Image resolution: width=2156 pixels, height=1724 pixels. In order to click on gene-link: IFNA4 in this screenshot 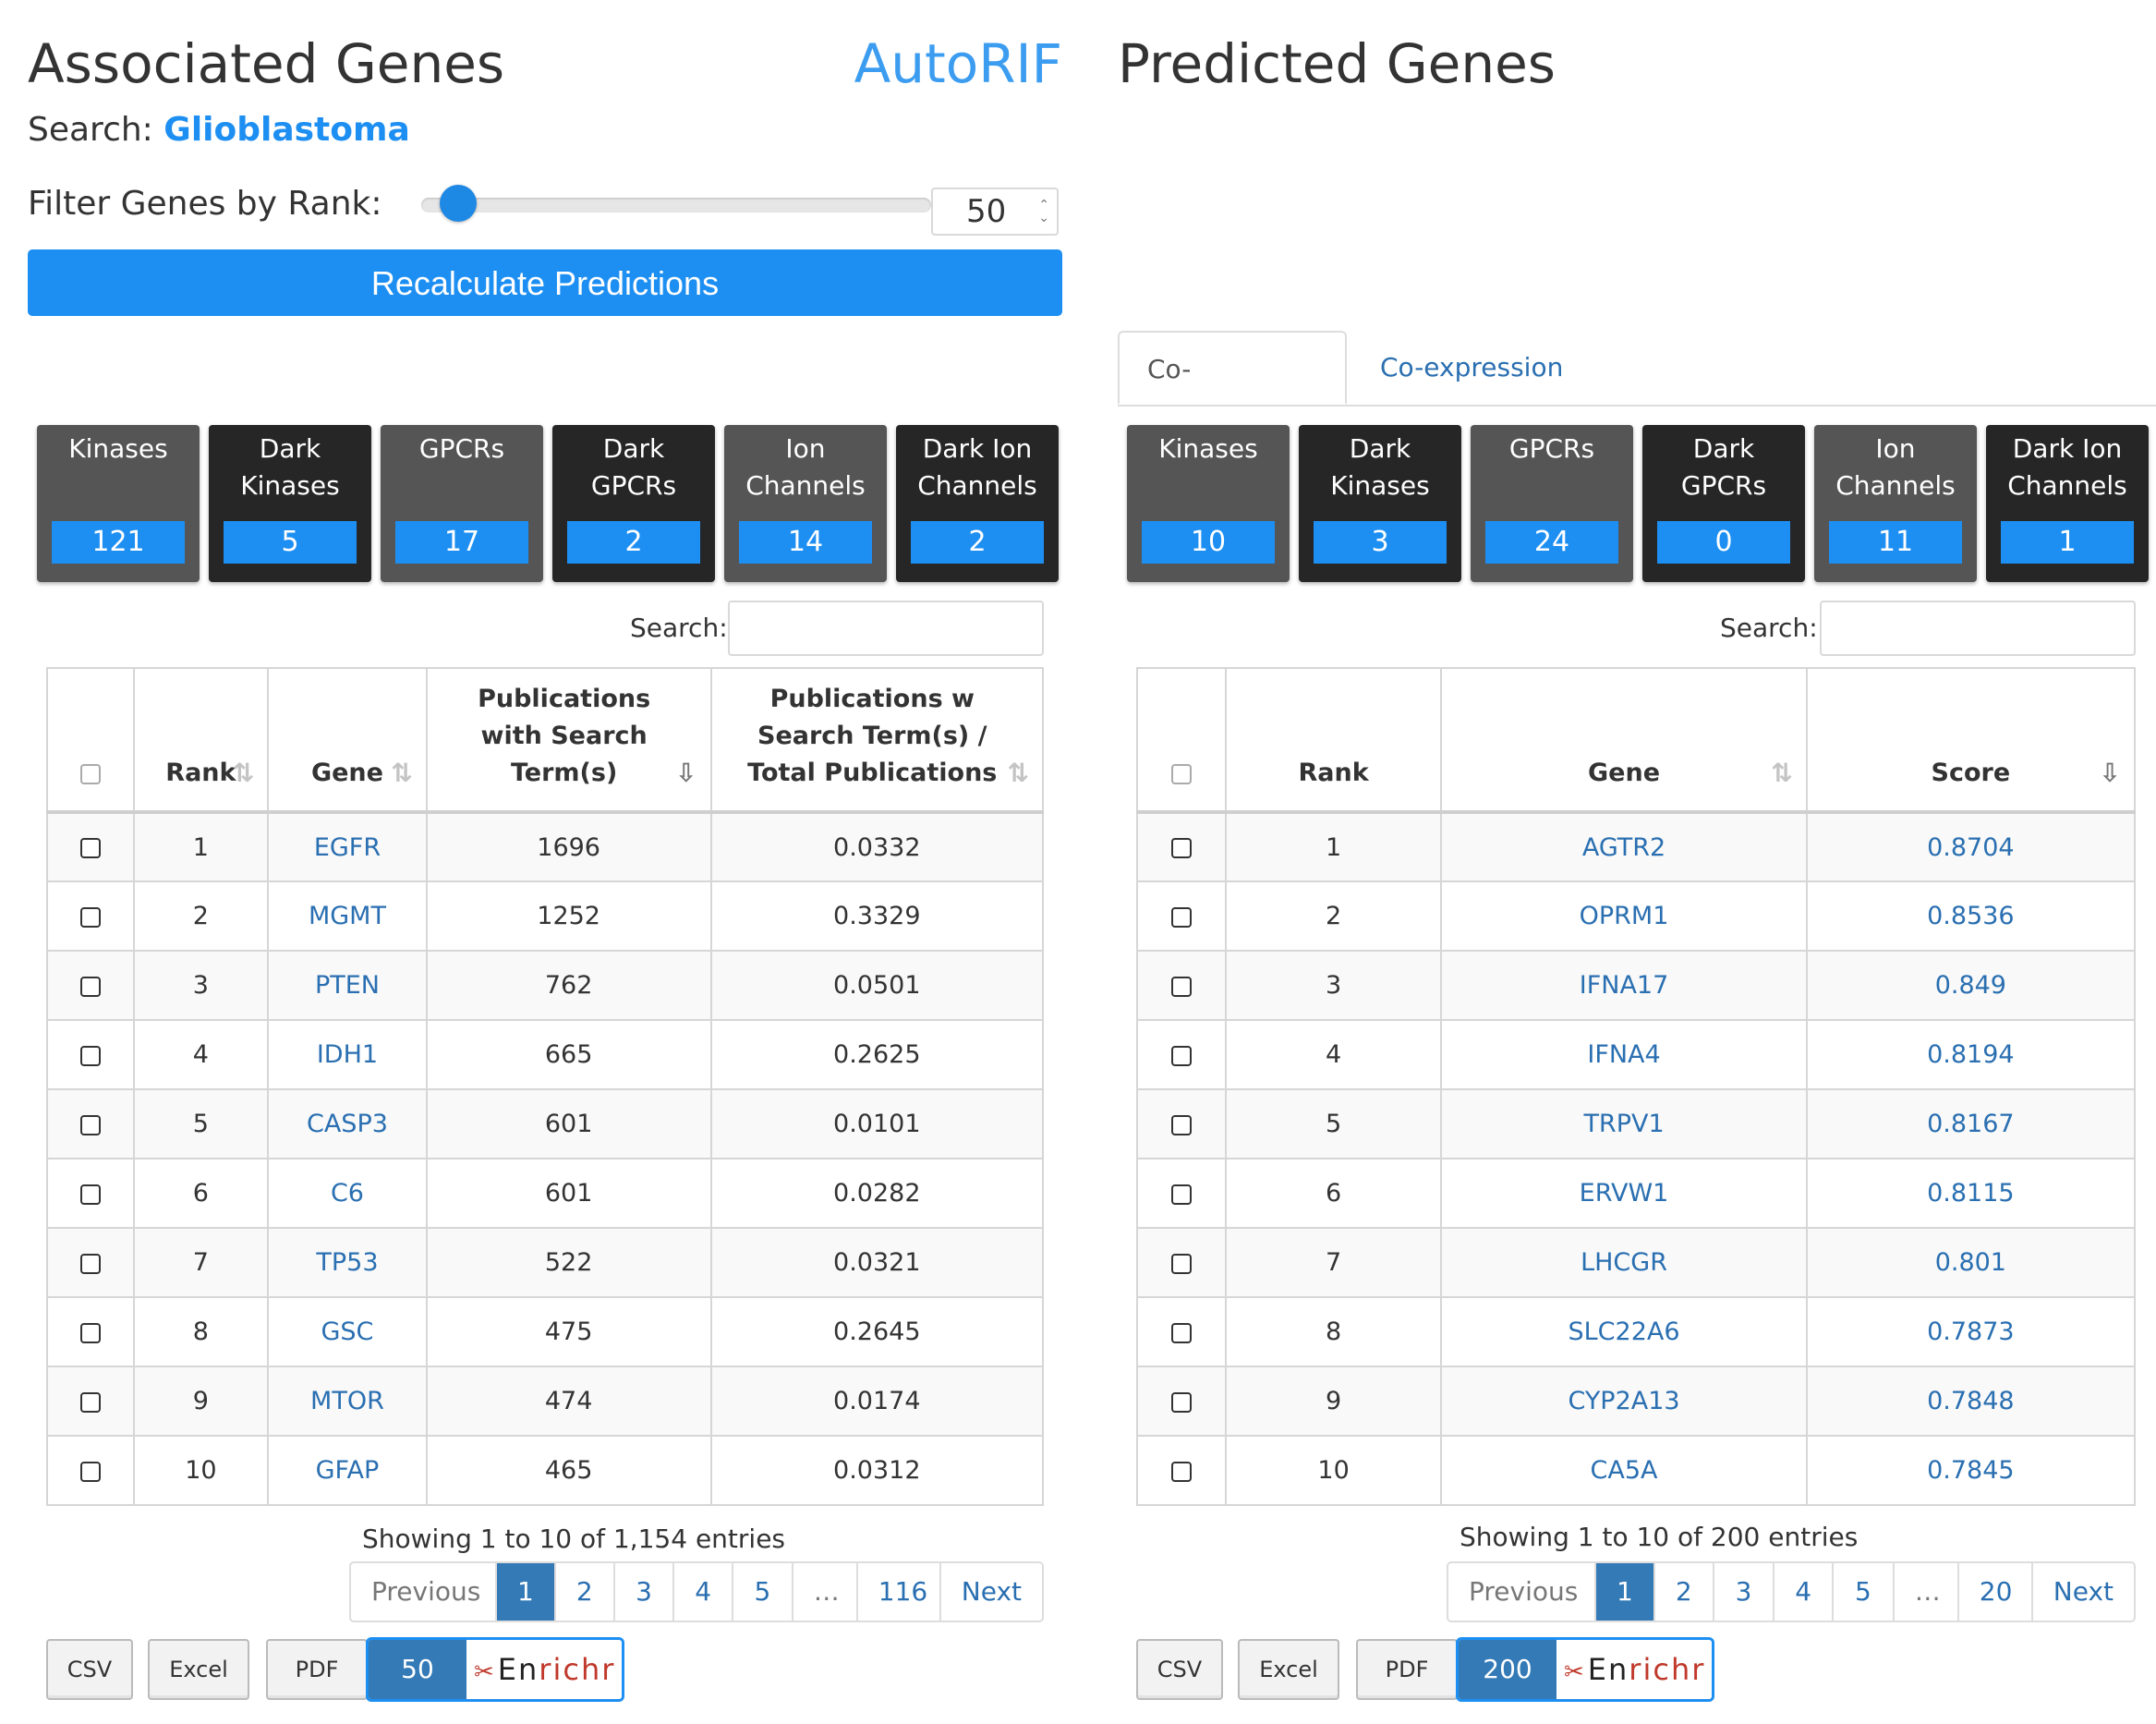, I will do `click(1623, 1054)`.